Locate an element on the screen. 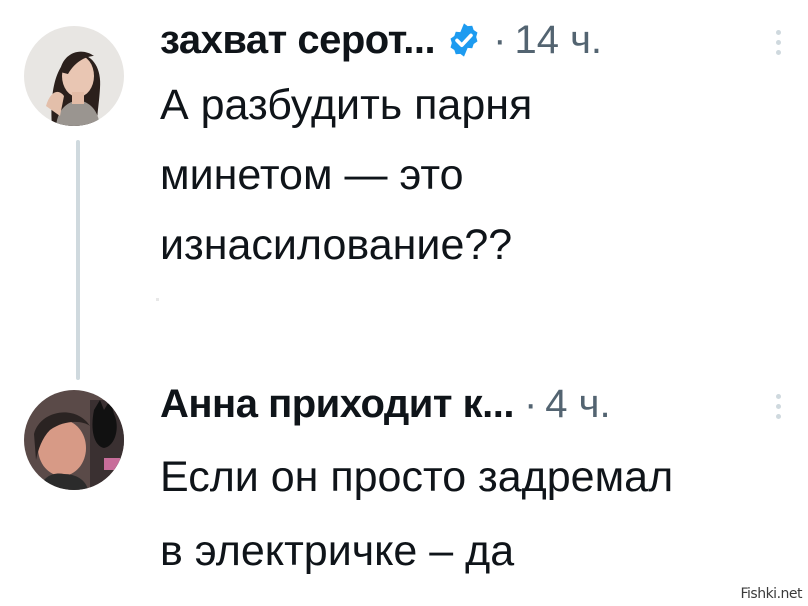  tweet-timestamp: 14 ч. is located at coordinates (558, 40).